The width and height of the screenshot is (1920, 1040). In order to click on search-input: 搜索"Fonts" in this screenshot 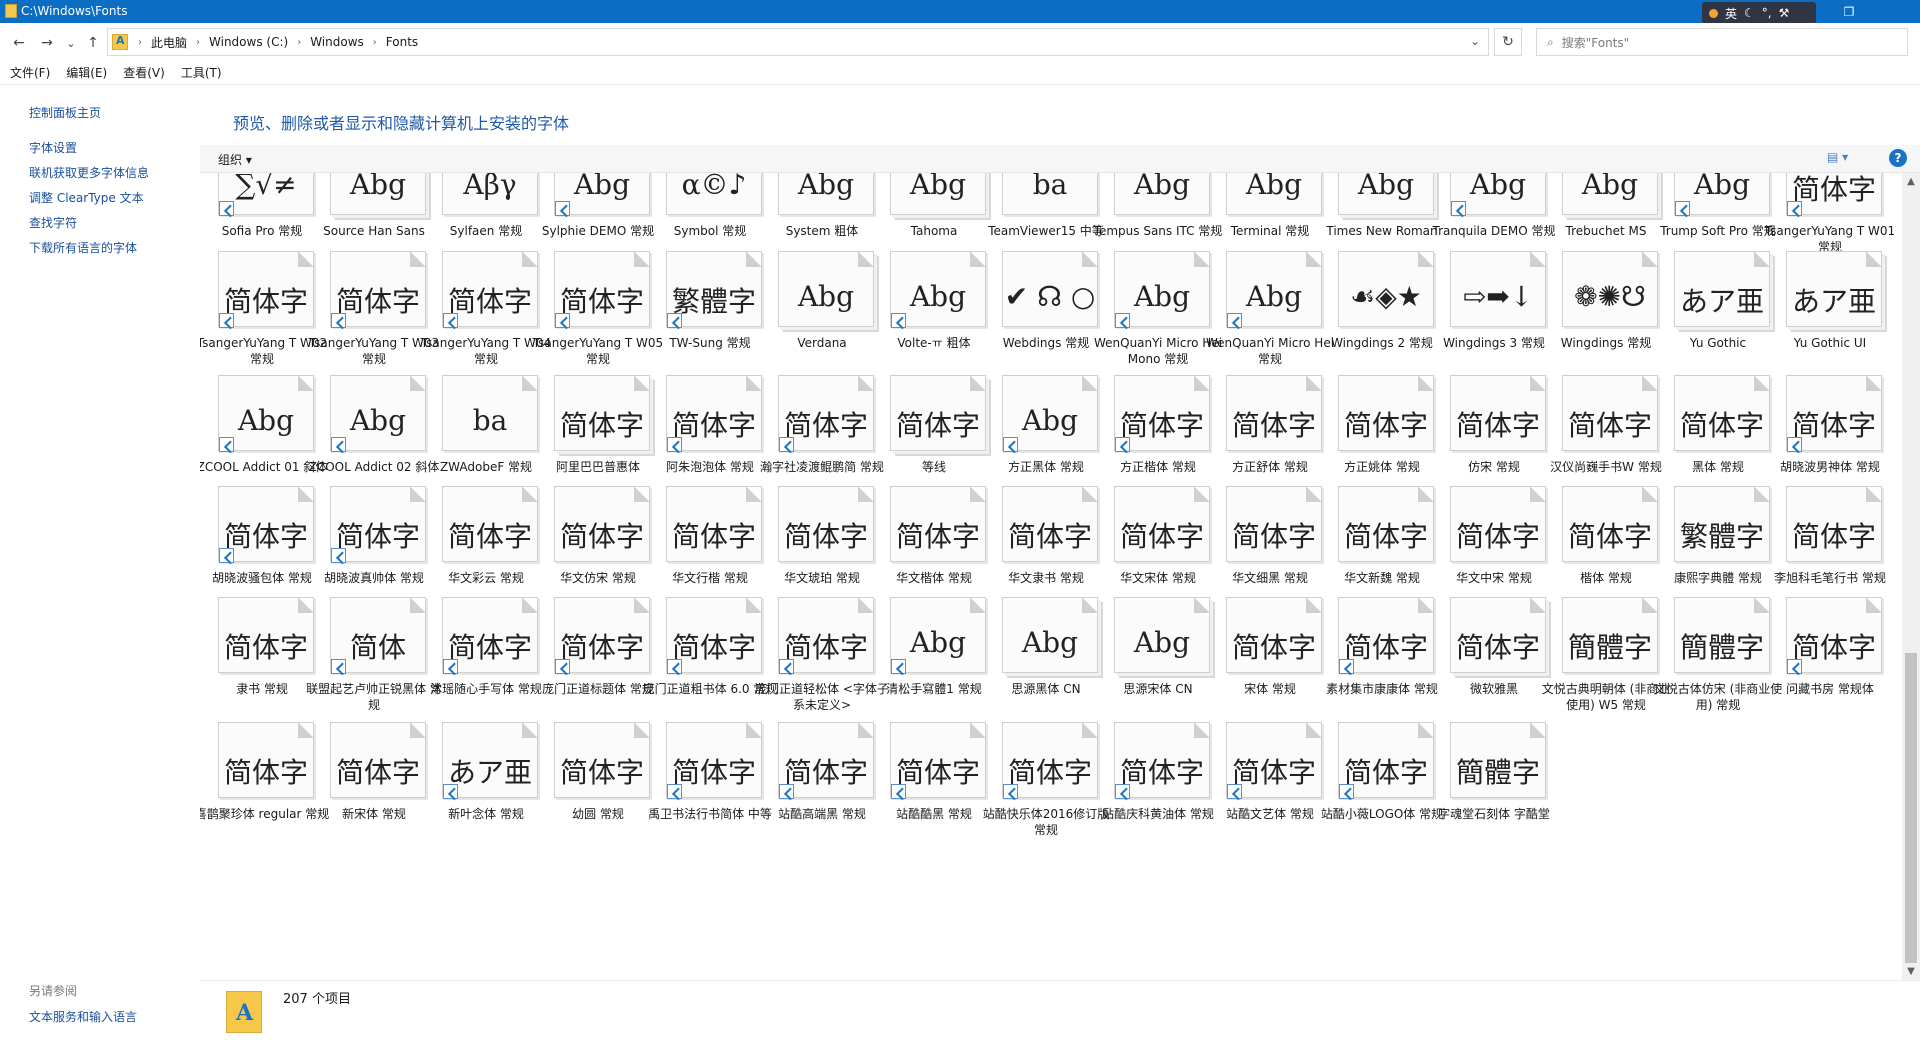, I will do `click(1595, 42)`.